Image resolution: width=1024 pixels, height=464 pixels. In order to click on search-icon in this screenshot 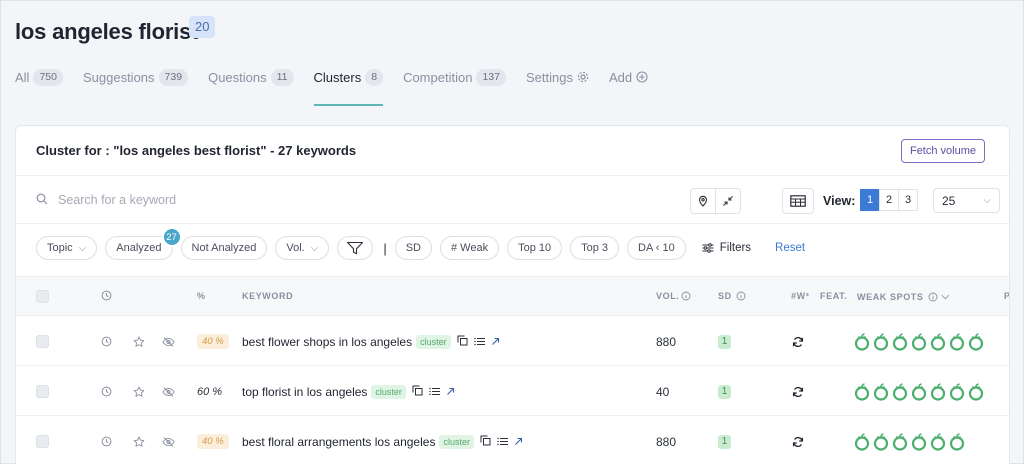, I will do `click(42, 199)`.